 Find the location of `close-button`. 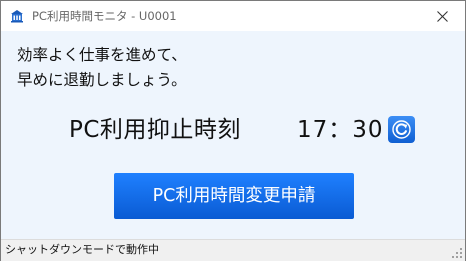

close-button is located at coordinates (442, 16).